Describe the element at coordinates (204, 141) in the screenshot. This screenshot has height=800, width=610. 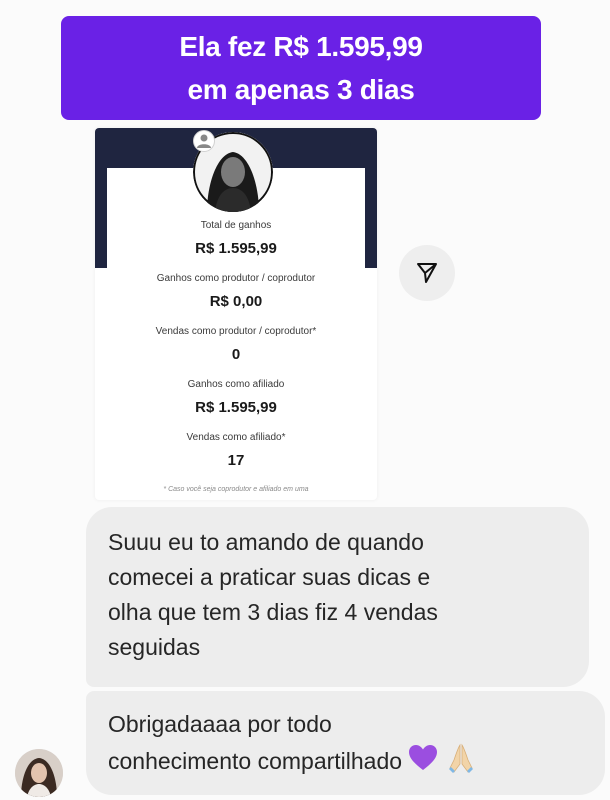
I see `user-icon` at that location.